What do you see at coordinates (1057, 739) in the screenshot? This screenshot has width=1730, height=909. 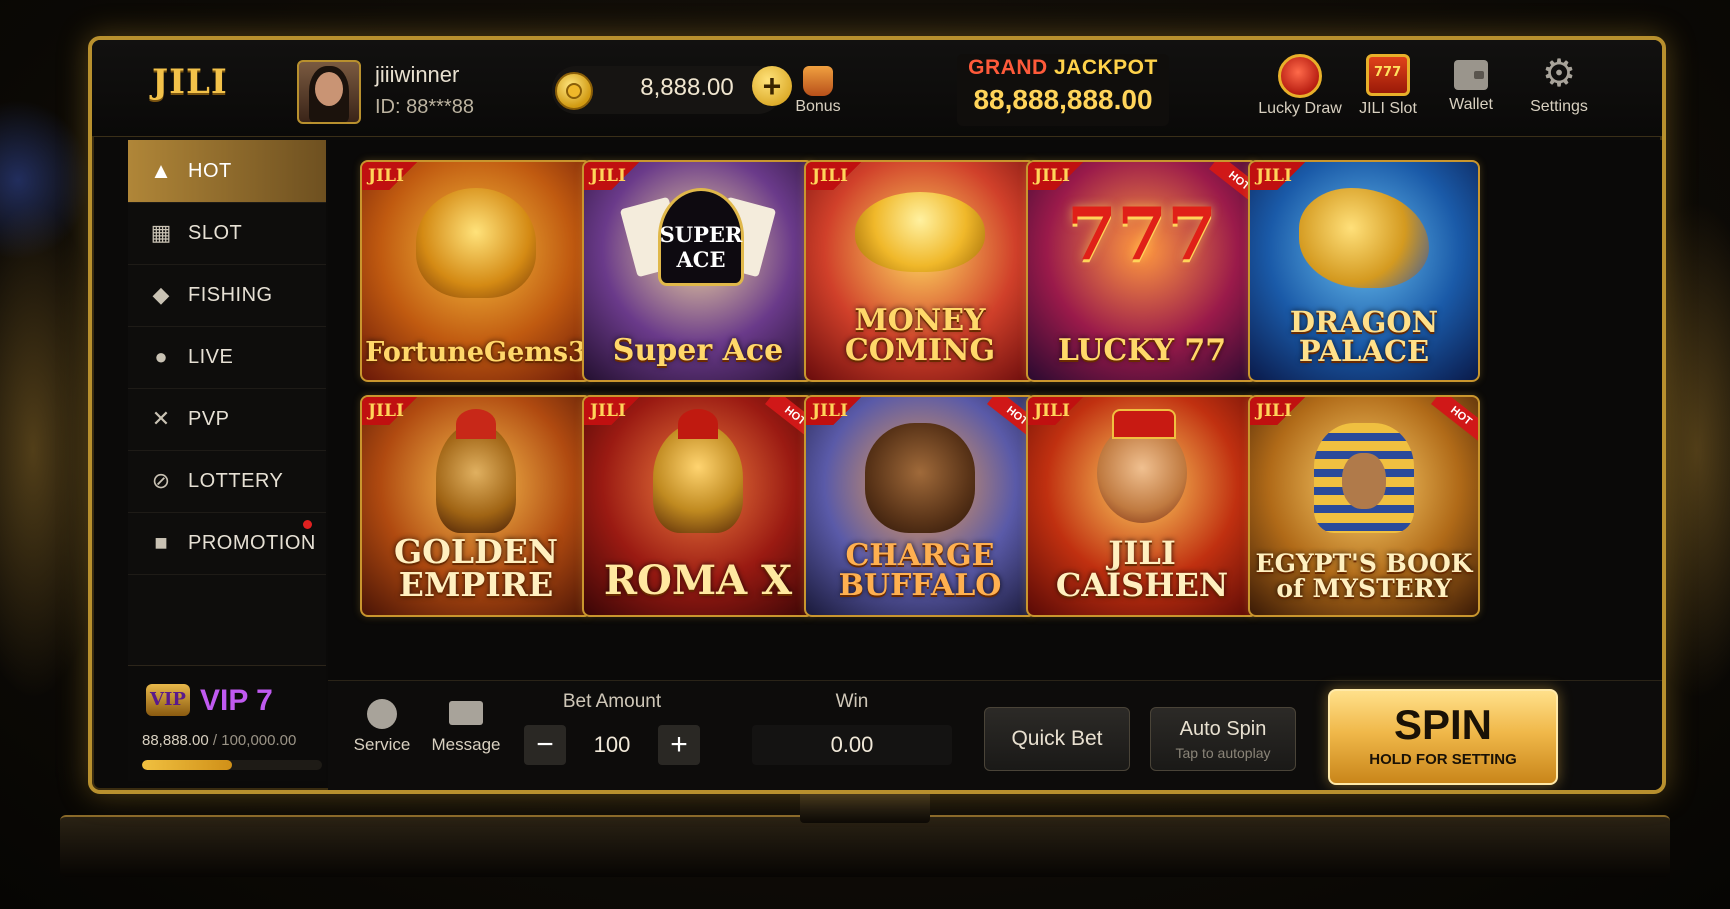 I see `quick-bet-button: Quick Bet` at bounding box center [1057, 739].